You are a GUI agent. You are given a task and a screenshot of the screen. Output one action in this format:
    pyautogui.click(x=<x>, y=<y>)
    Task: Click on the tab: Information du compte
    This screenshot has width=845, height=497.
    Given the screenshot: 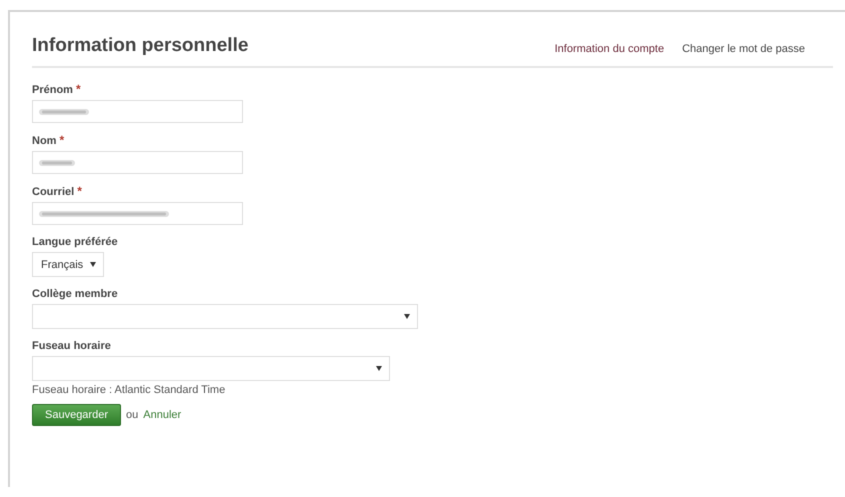 What is the action you would take?
    pyautogui.click(x=609, y=50)
    